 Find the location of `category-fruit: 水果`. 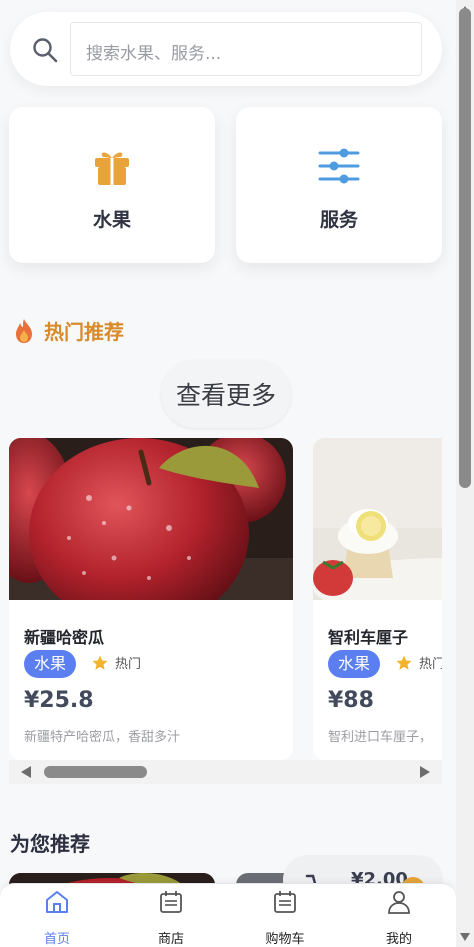

category-fruit: 水果 is located at coordinates (112, 185).